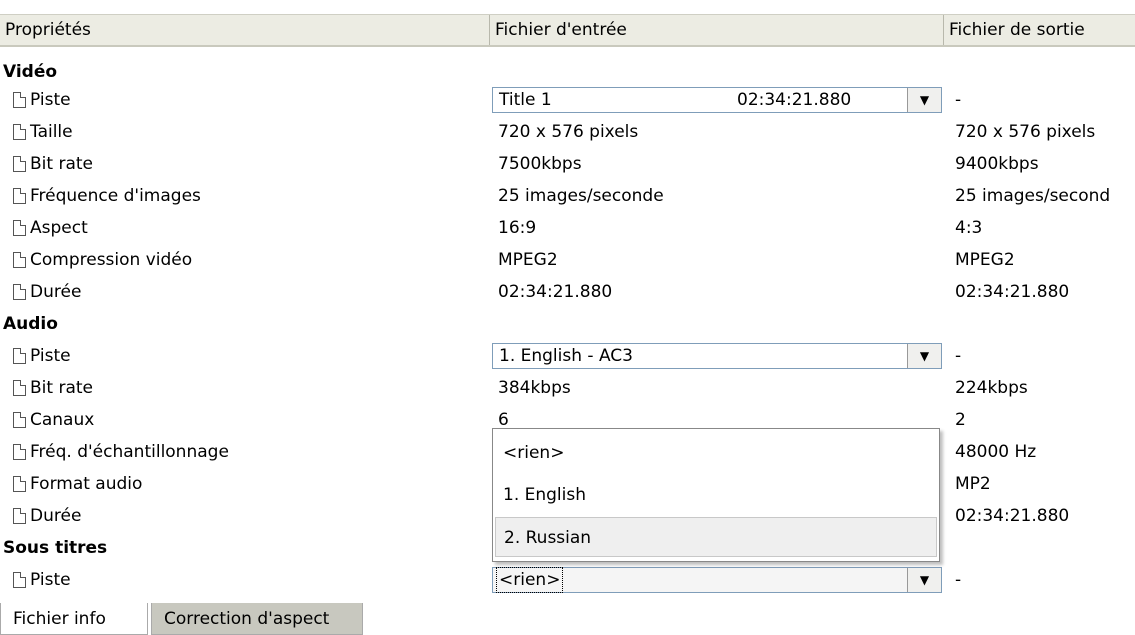  What do you see at coordinates (111, 260) in the screenshot?
I see `property-label: Compression vidéo` at bounding box center [111, 260].